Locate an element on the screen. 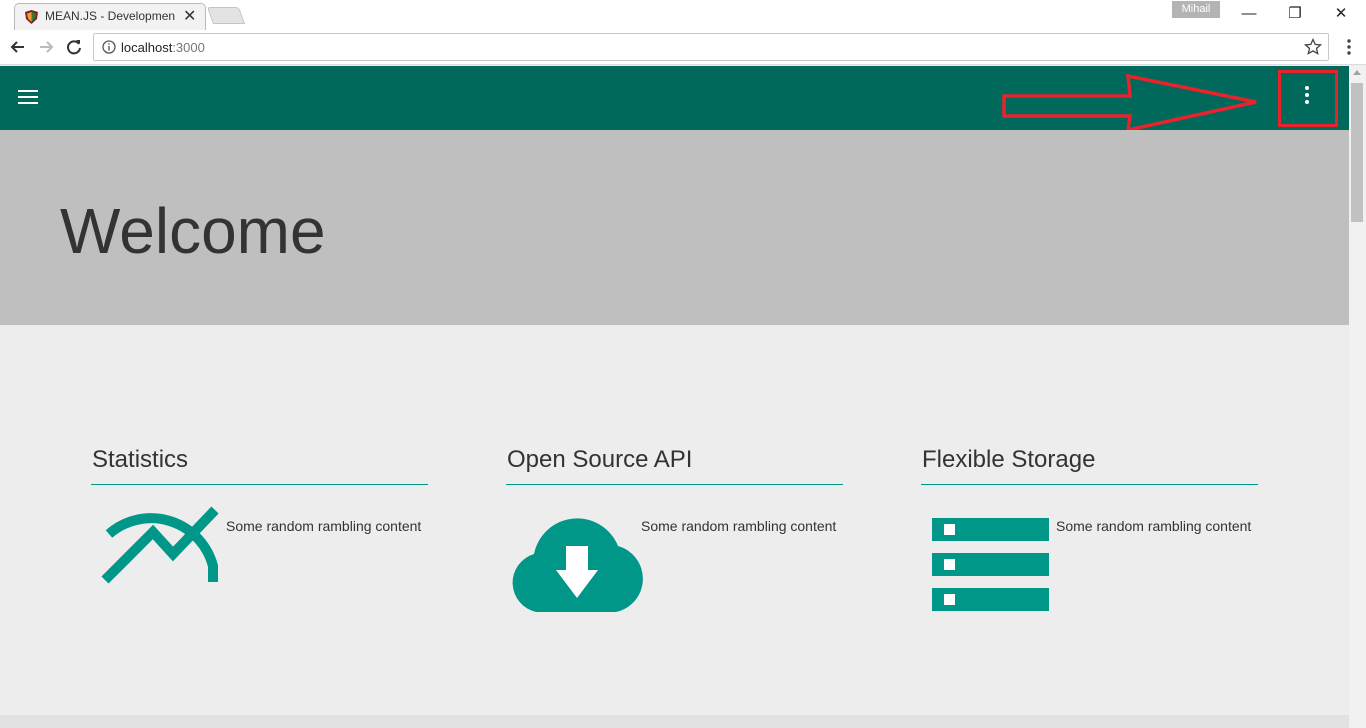 The width and height of the screenshot is (1366, 728). tab-close-icon: ✕ is located at coordinates (189, 16).